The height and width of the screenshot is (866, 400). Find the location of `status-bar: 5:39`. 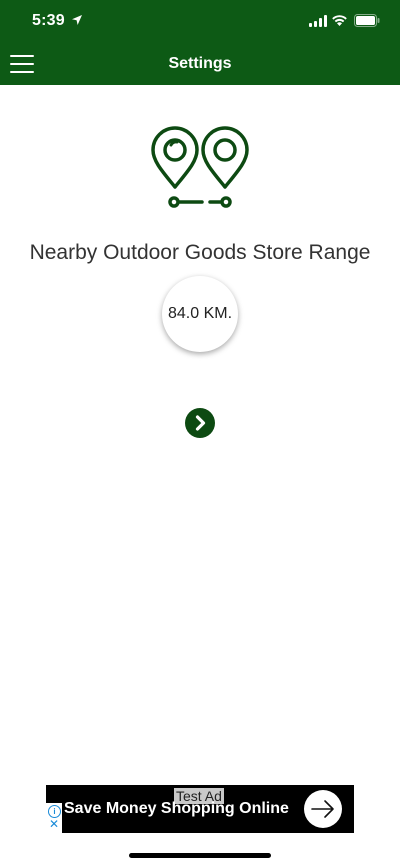

status-bar: 5:39 is located at coordinates (200, 22).